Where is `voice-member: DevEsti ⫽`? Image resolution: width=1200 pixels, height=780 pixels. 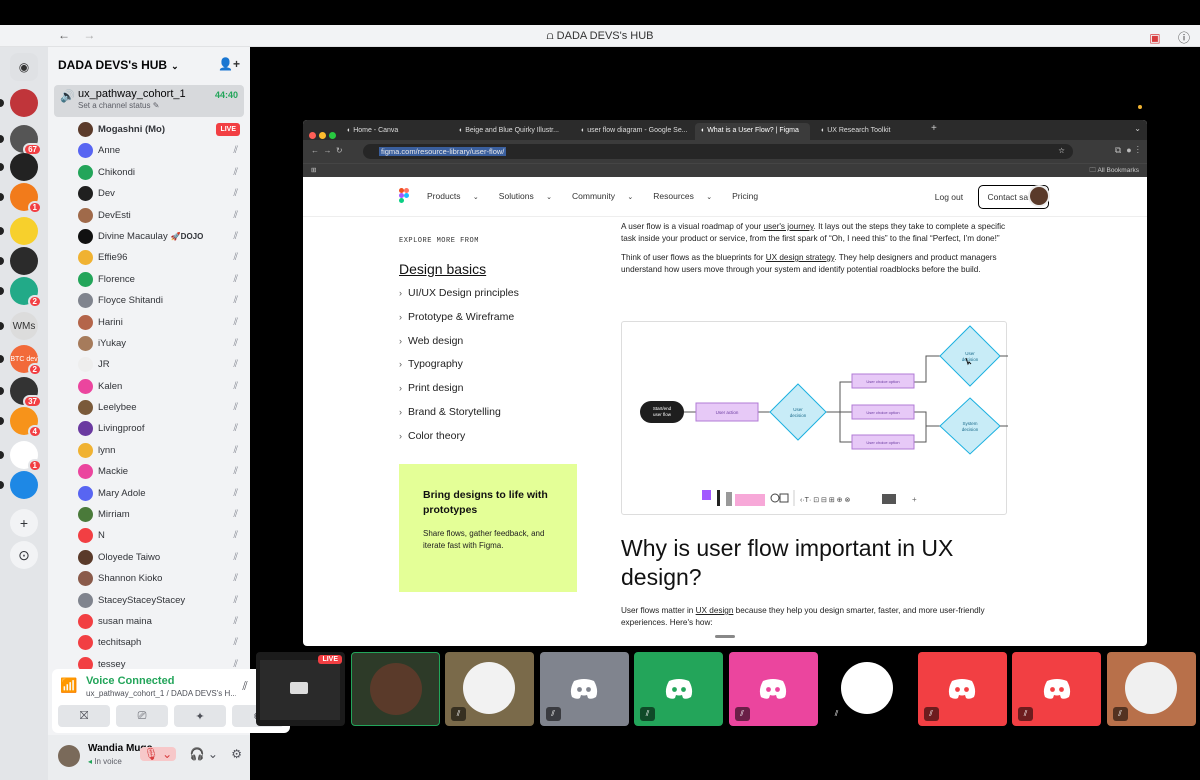 voice-member: DevEsti ⫽ is located at coordinates (149, 215).